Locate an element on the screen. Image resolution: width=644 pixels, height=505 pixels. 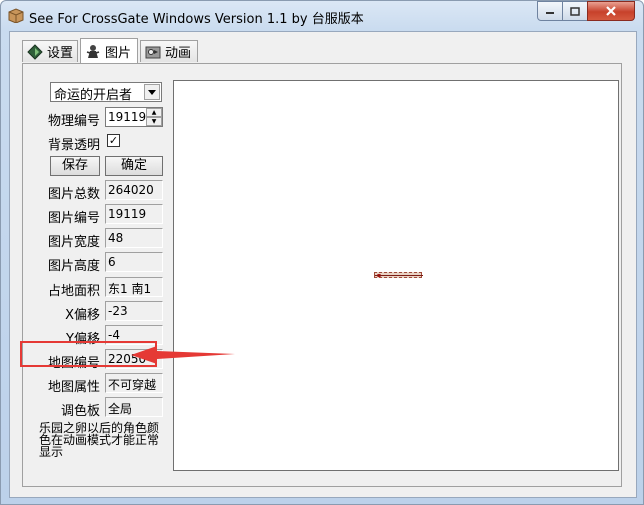
character-icon is located at coordinates (93, 51).